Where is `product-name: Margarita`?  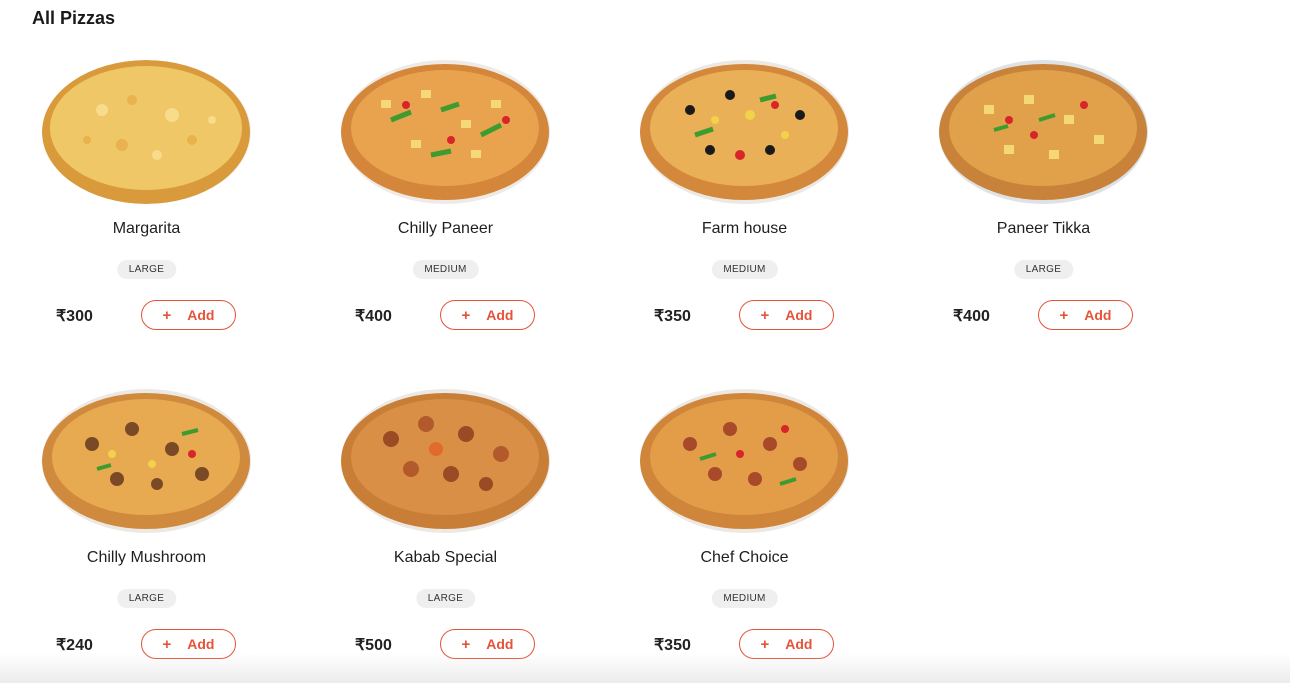
product-name: Margarita is located at coordinates (146, 228).